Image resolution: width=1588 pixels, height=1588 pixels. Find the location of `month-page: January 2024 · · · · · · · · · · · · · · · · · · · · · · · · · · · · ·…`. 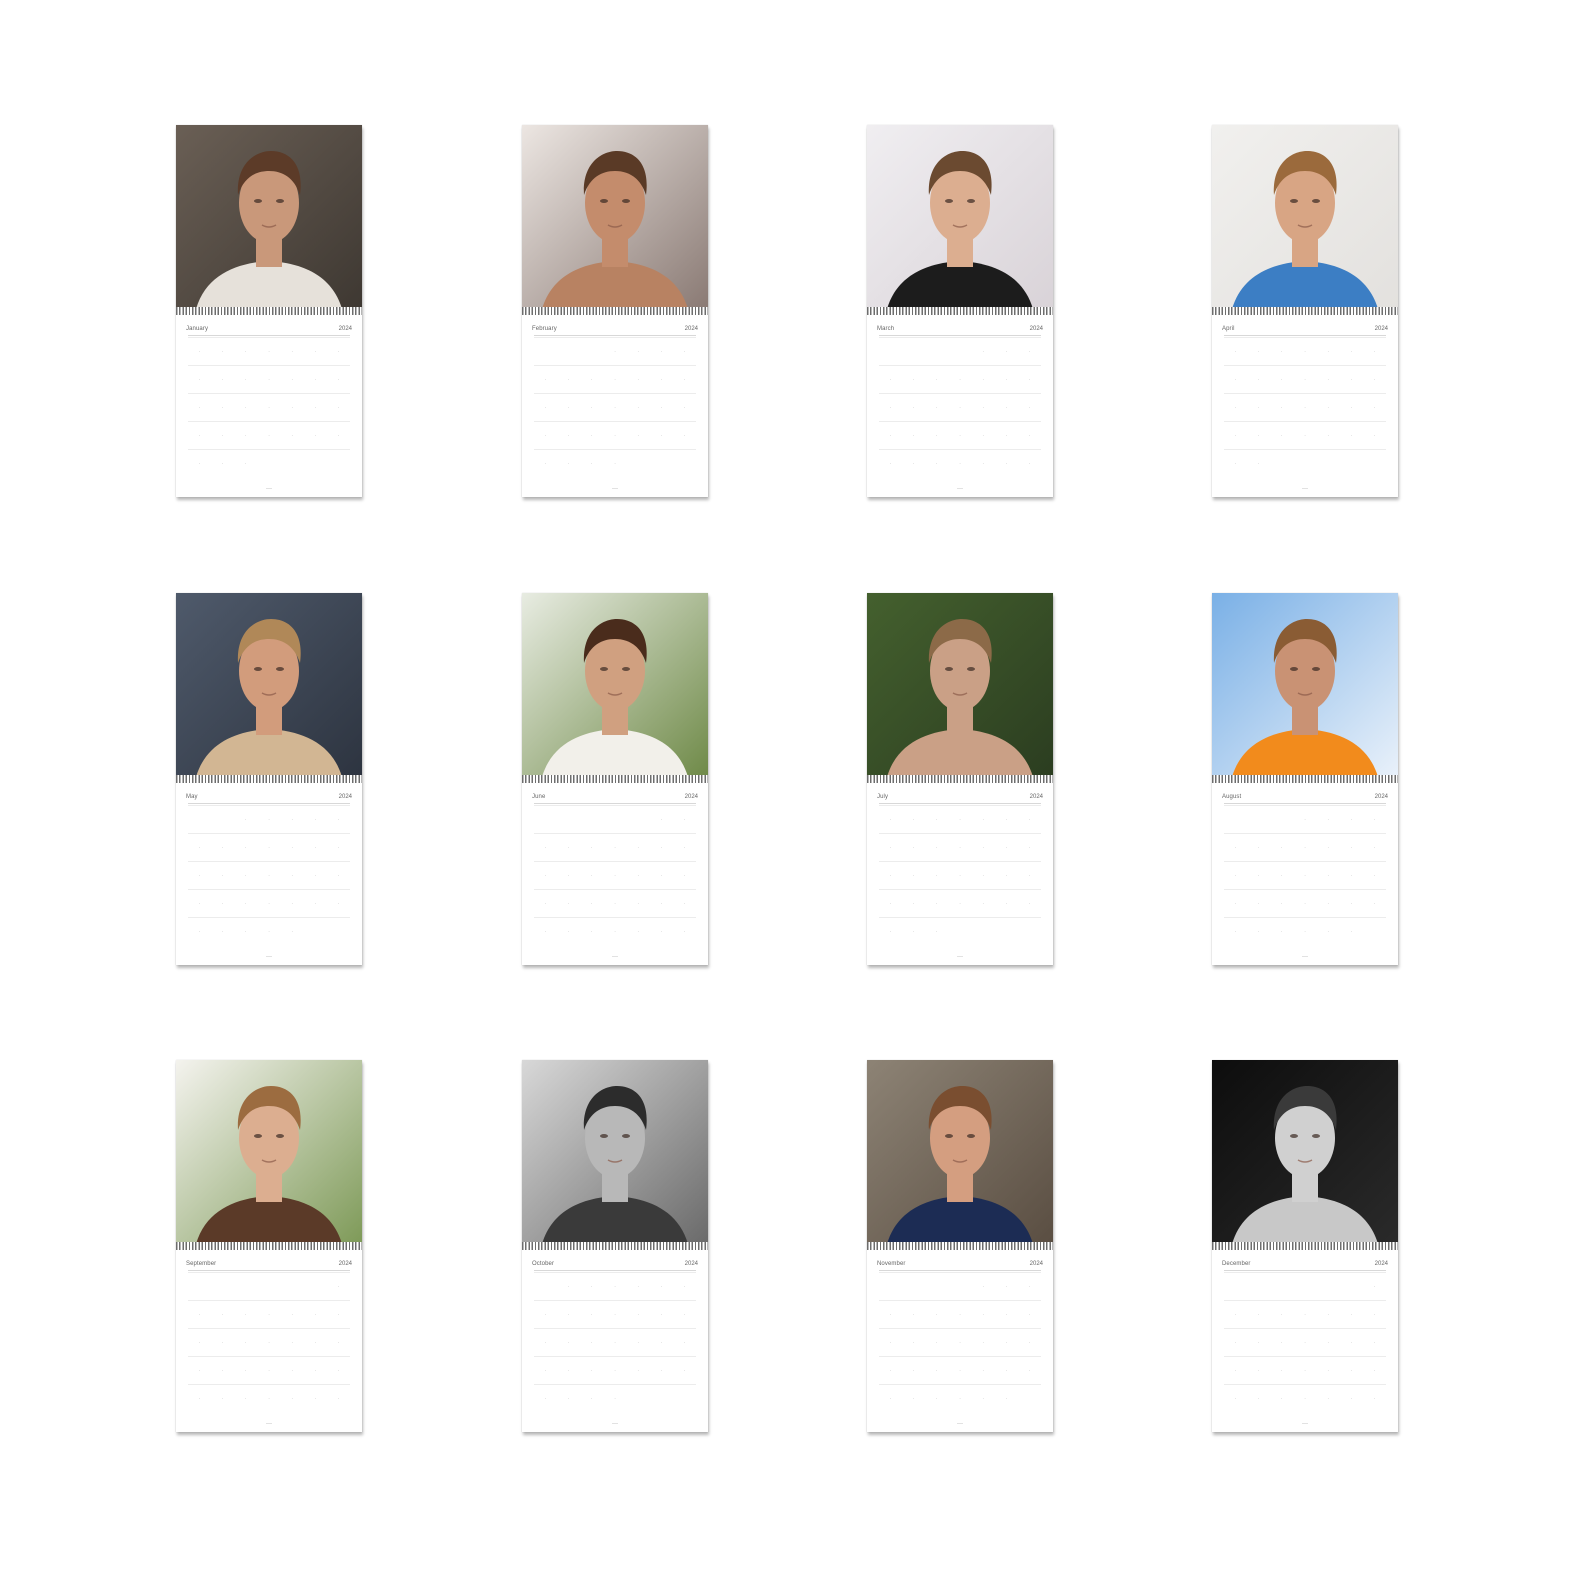

month-page: January 2024 · · · · · · · · · · · · · · · · · · · · · · · · · · · · ·… is located at coordinates (269, 406).